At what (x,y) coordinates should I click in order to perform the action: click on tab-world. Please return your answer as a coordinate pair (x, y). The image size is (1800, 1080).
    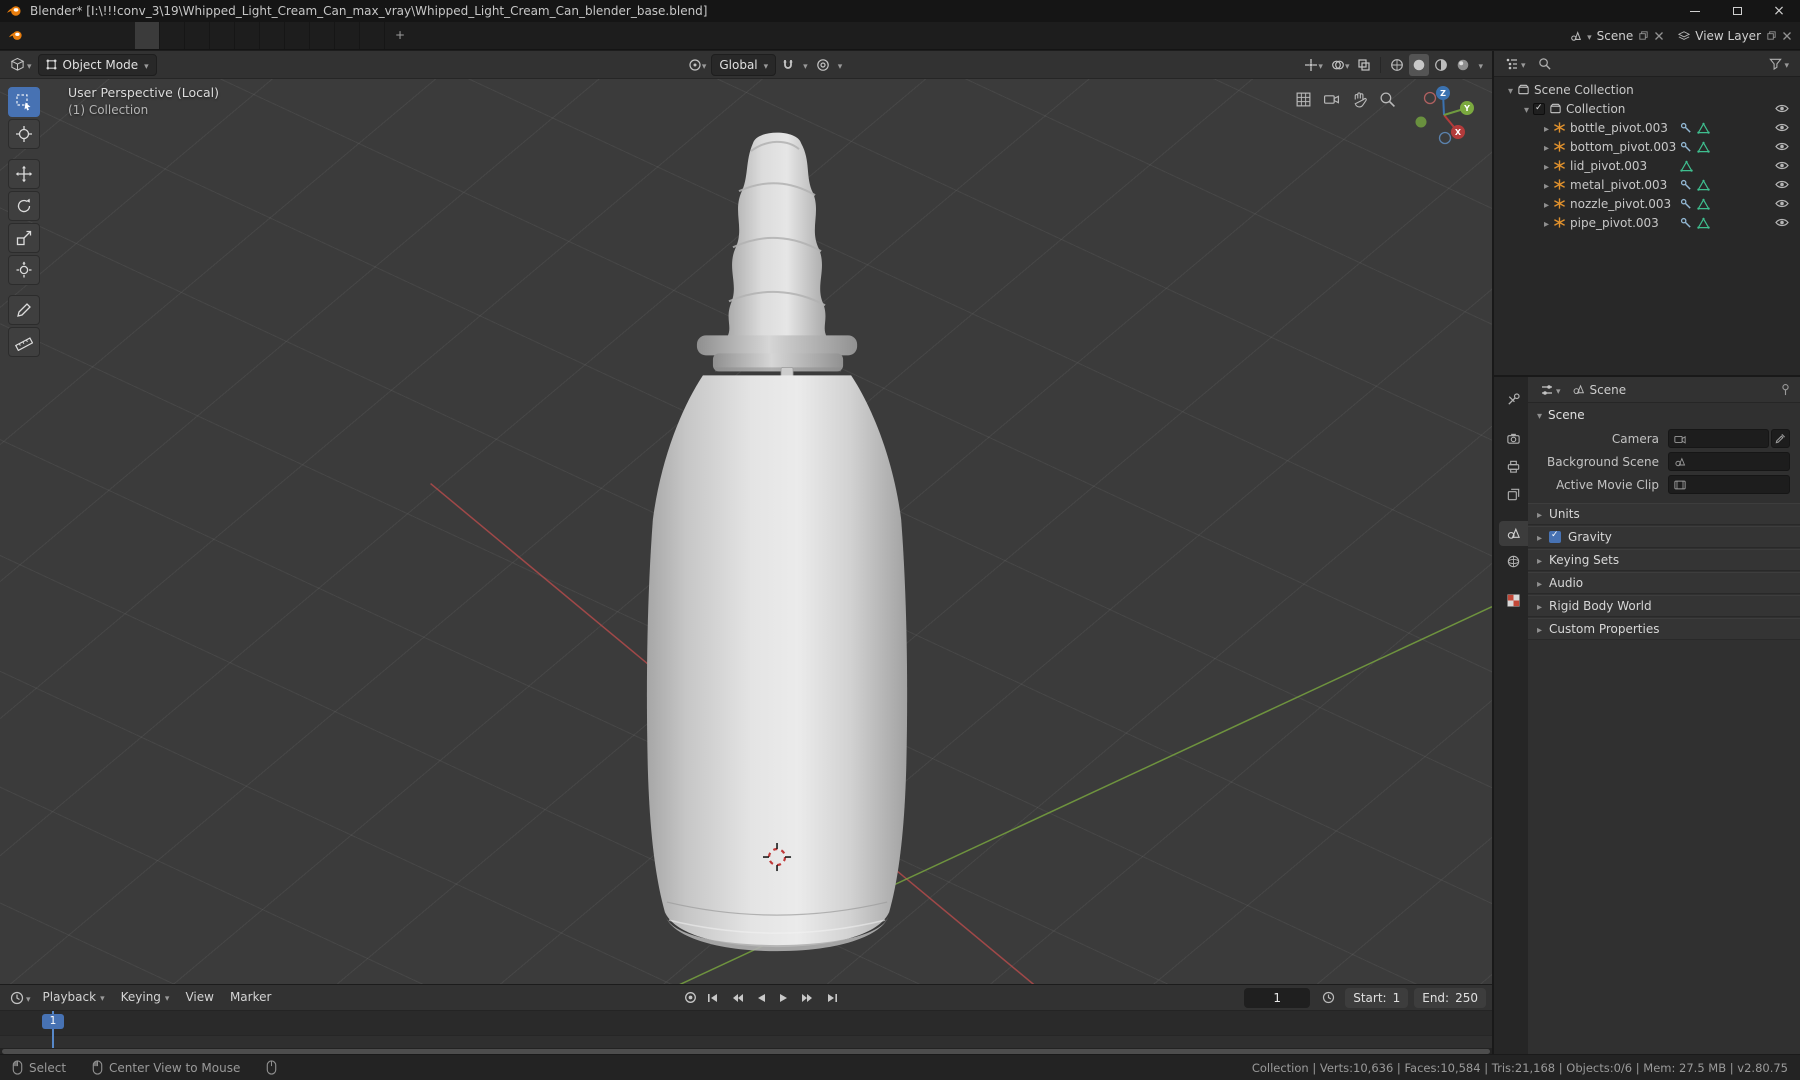
    Looking at the image, I should click on (1513, 561).